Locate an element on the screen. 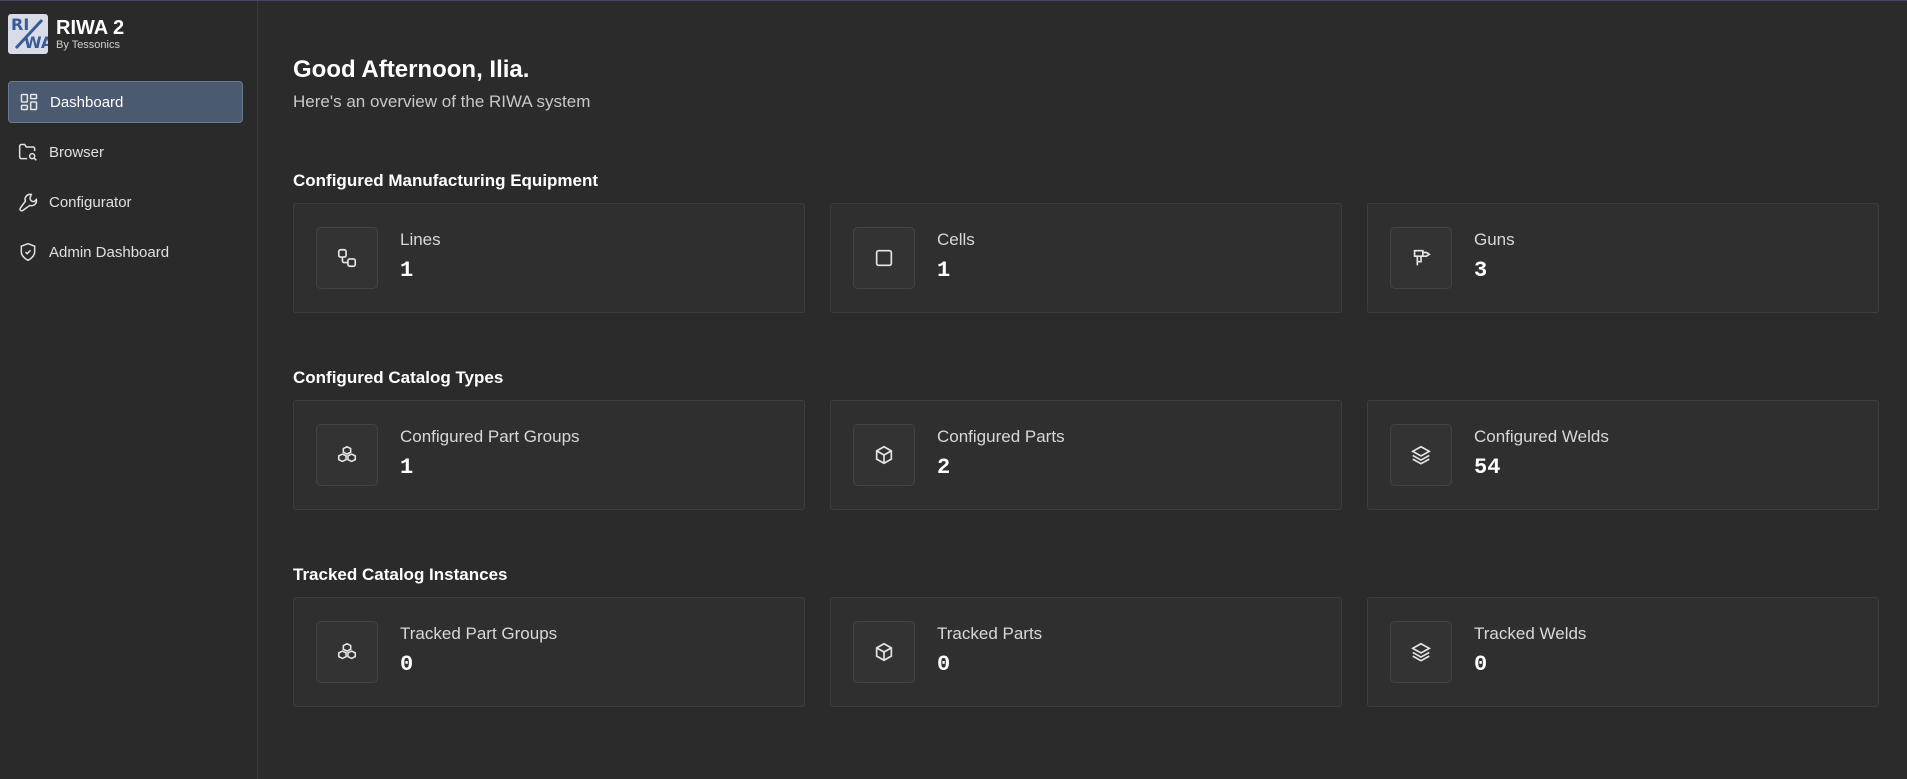 This screenshot has width=1907, height=779. sidebar-item-label: Dashboard is located at coordinates (87, 102).